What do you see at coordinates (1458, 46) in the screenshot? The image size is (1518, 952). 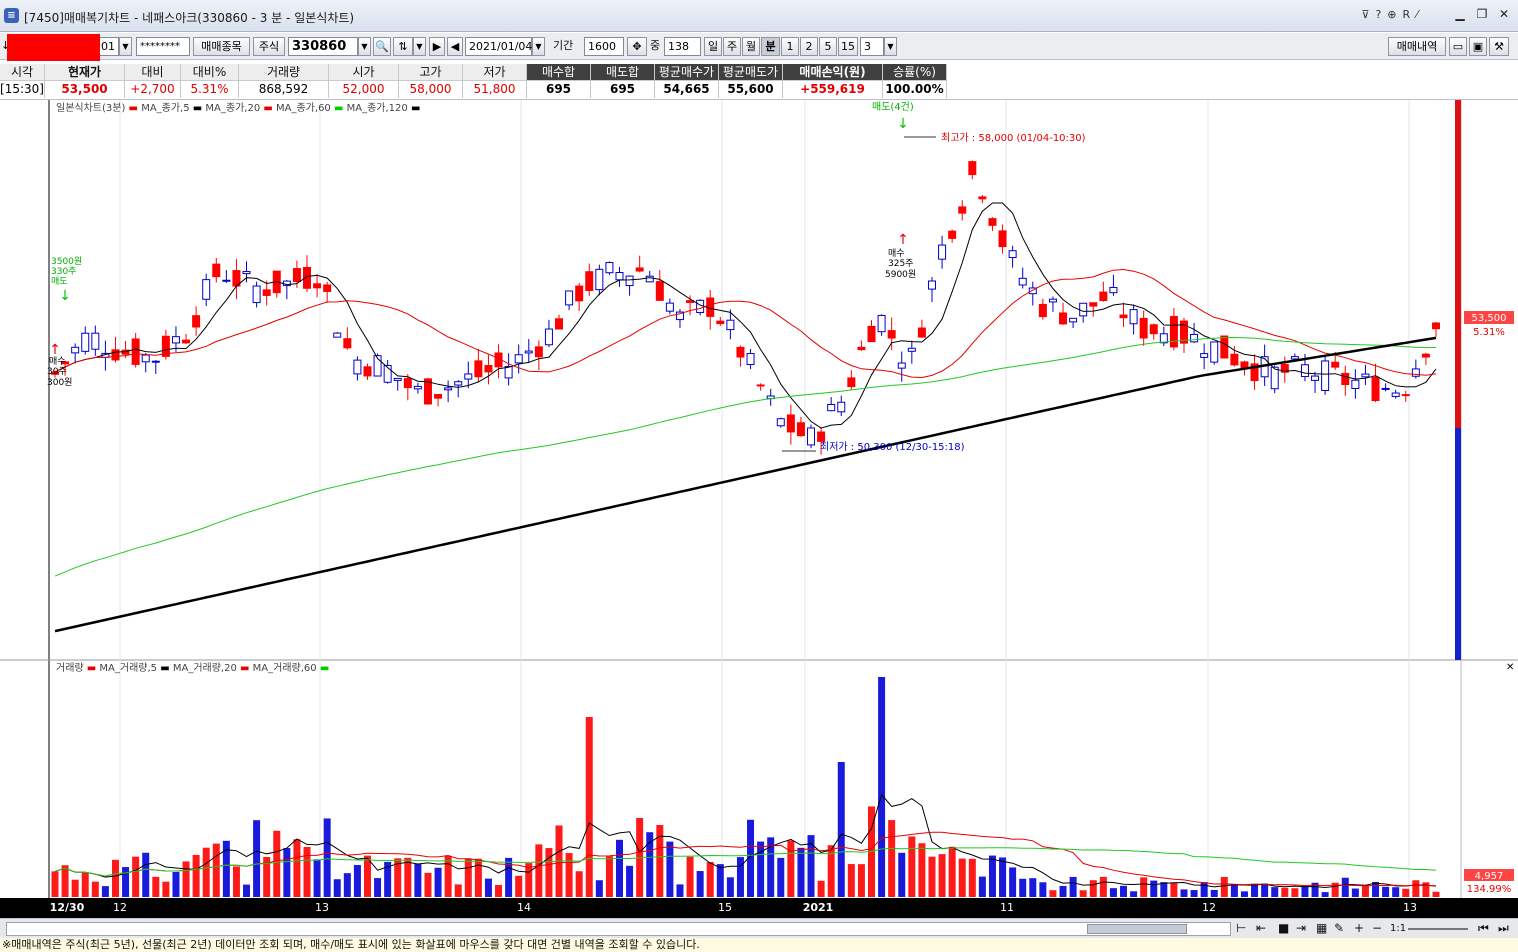 I see `folder-icon: ▭` at bounding box center [1458, 46].